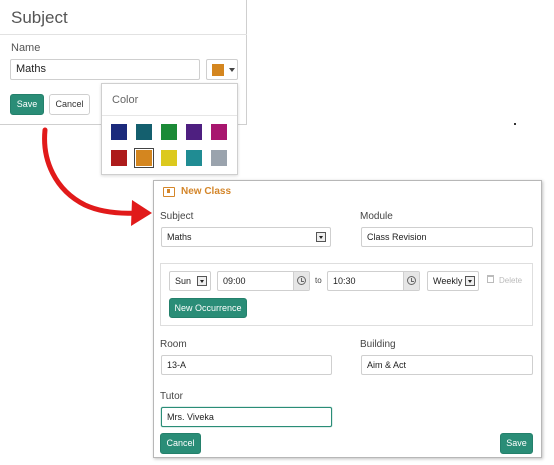 The height and width of the screenshot is (465, 554). I want to click on subject-dialog-title: Subject, so click(39, 17).